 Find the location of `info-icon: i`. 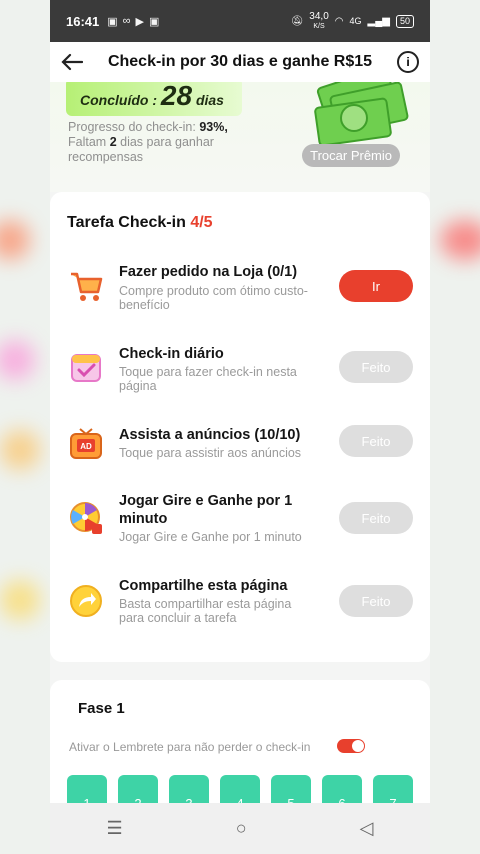

info-icon: i is located at coordinates (408, 62).